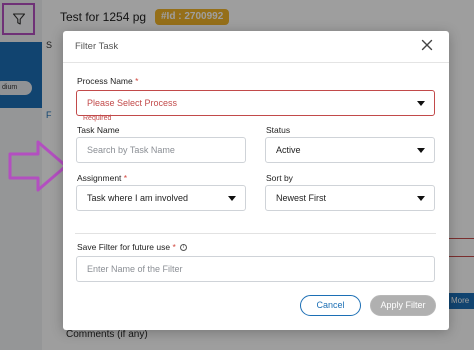 This screenshot has height=350, width=474. Describe the element at coordinates (288, 150) in the screenshot. I see `status-value: Active` at that location.